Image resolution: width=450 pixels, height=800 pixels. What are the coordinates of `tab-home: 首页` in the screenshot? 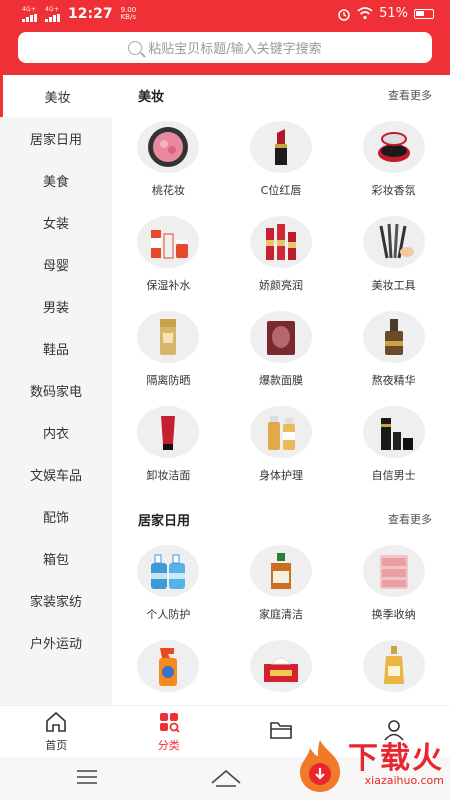 It's located at (56, 731).